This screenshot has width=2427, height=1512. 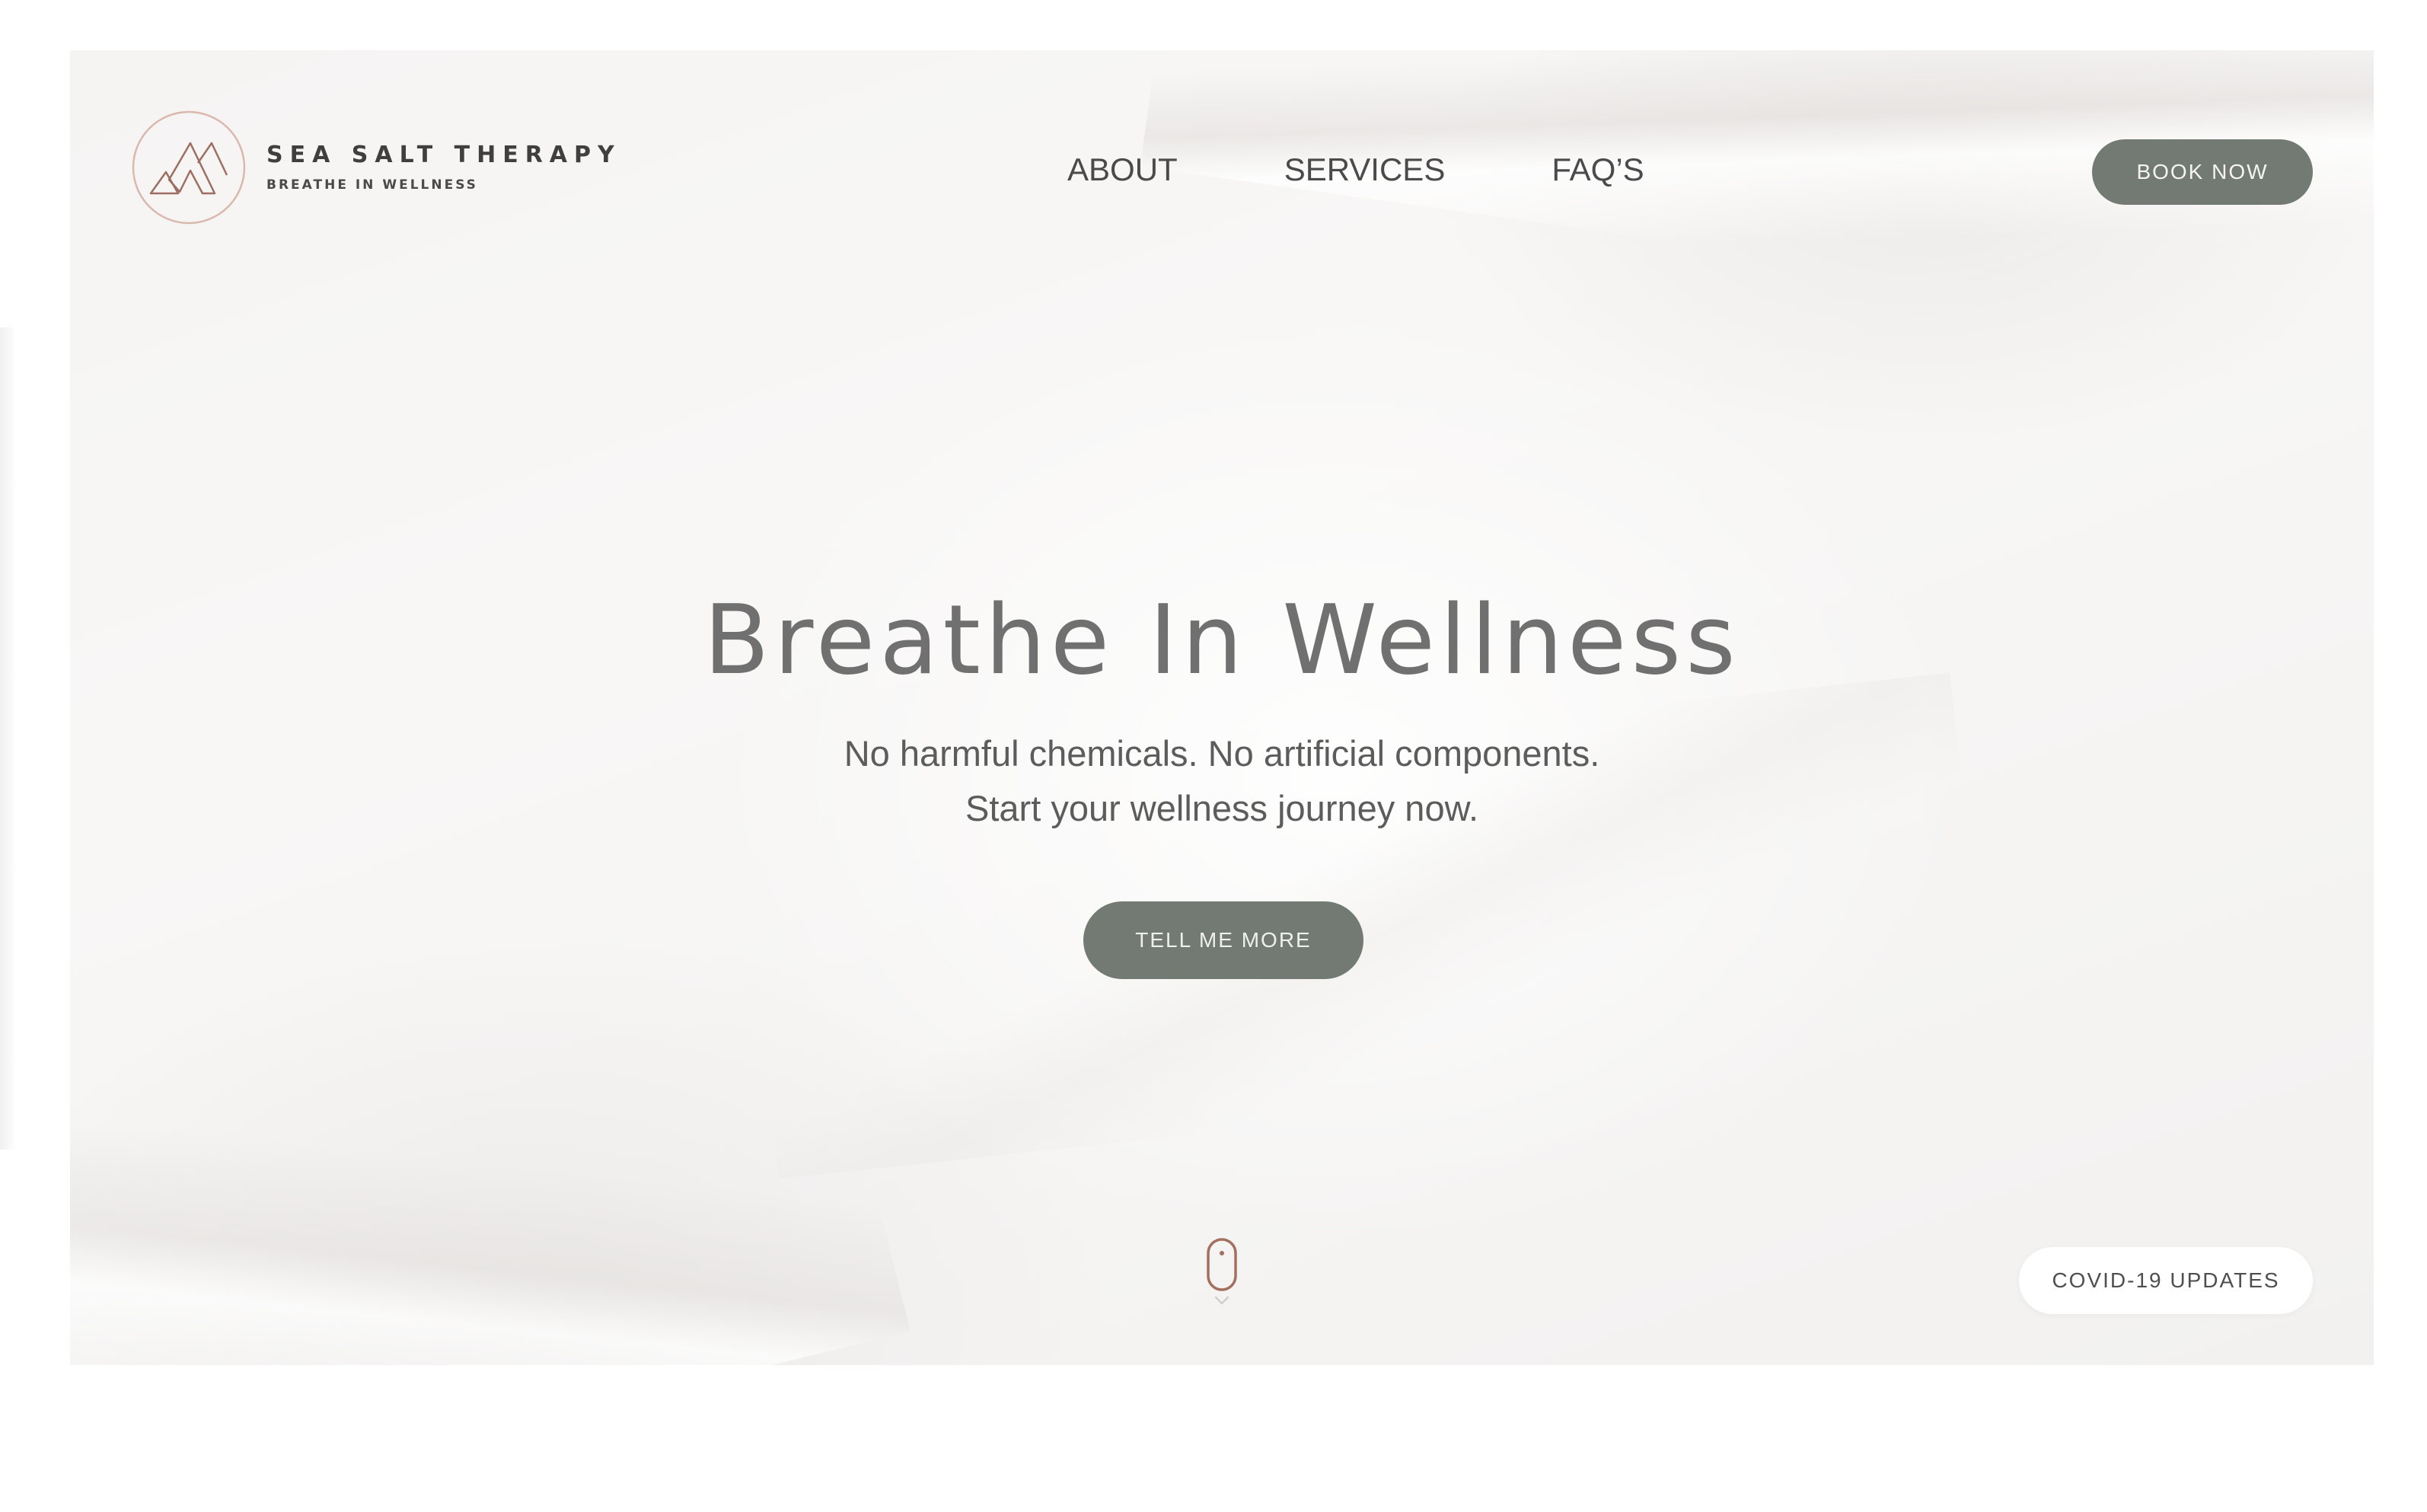 What do you see at coordinates (444, 155) in the screenshot?
I see `brand-name: SEA SALT THERAPY` at bounding box center [444, 155].